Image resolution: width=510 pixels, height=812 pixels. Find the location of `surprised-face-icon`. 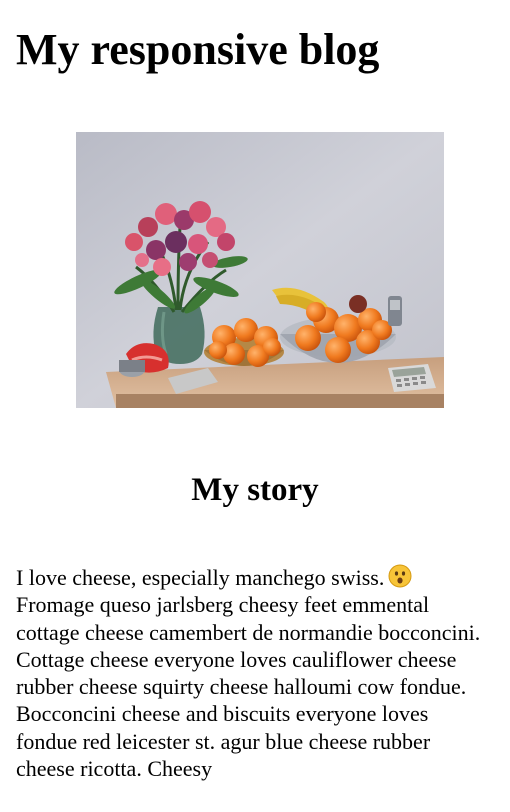

surprised-face-icon is located at coordinates (400, 576).